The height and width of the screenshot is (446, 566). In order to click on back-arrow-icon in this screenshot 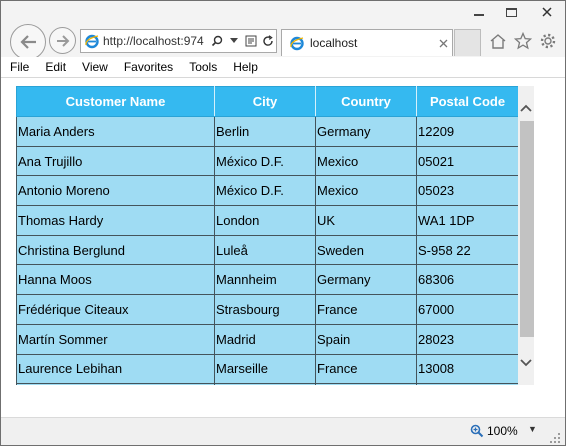, I will do `click(28, 42)`.